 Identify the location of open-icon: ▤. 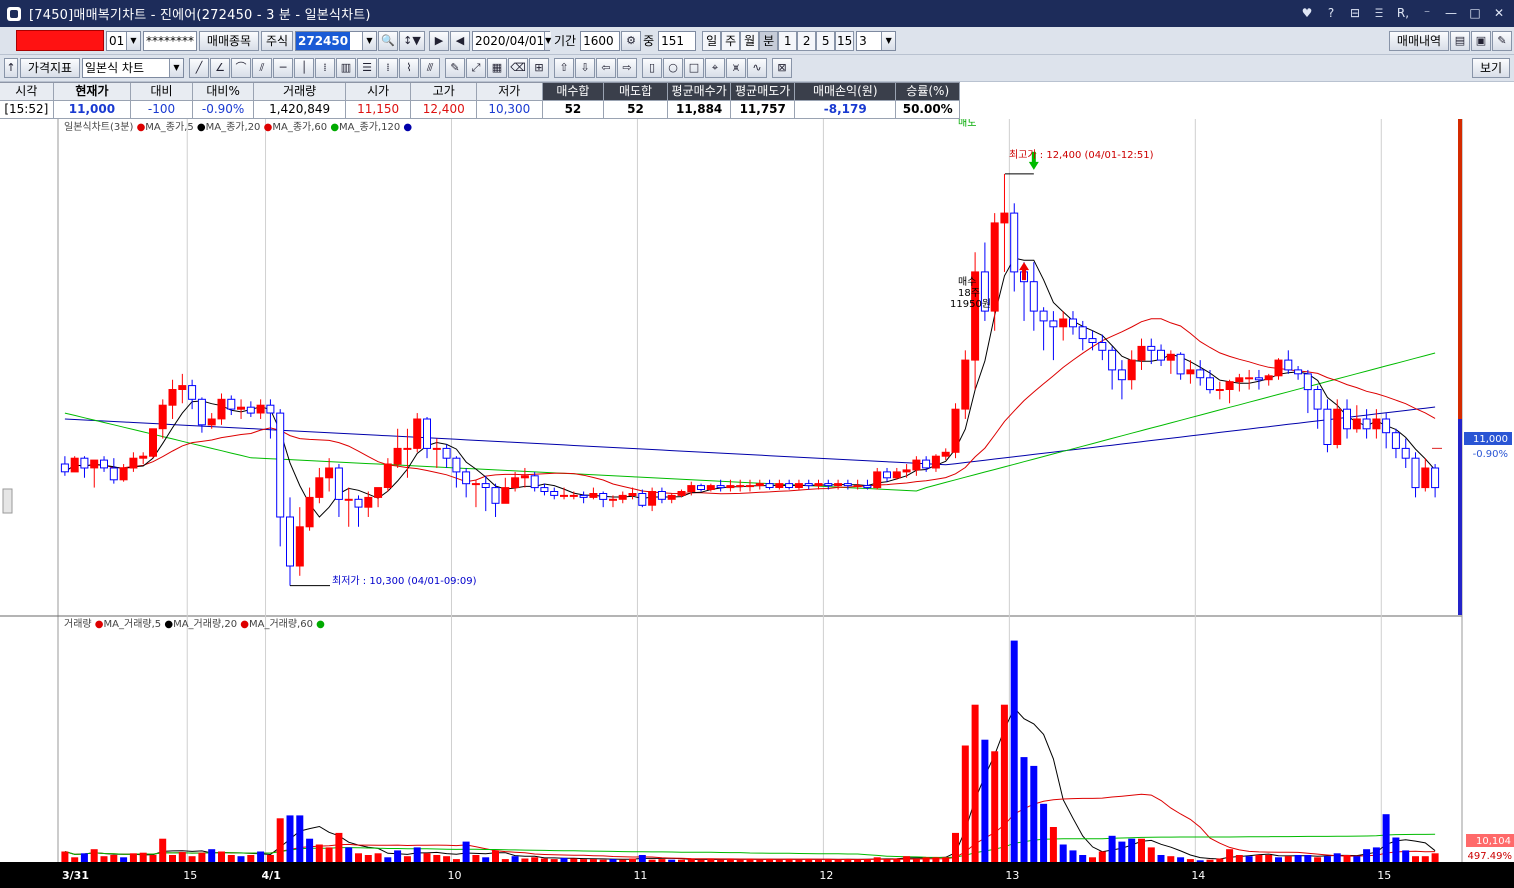
(1460, 40).